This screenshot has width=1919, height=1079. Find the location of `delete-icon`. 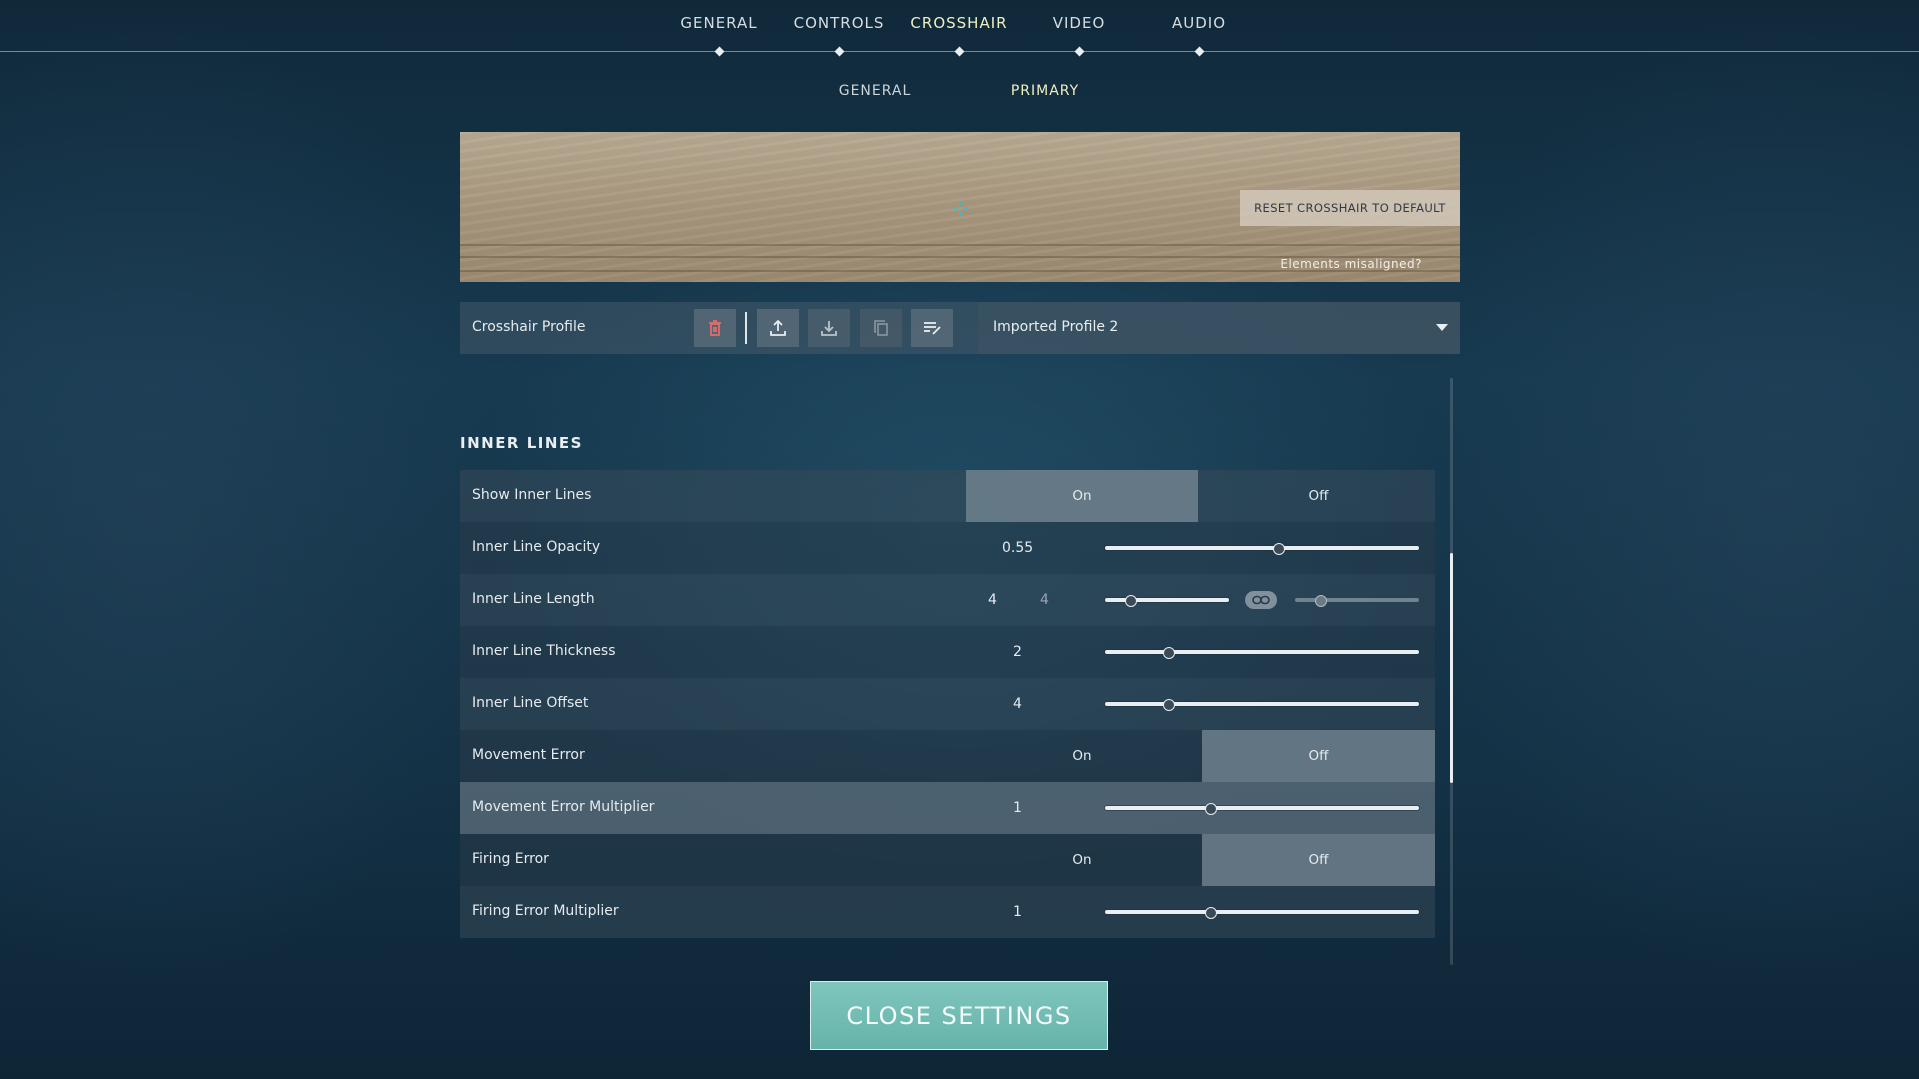

delete-icon is located at coordinates (715, 328).